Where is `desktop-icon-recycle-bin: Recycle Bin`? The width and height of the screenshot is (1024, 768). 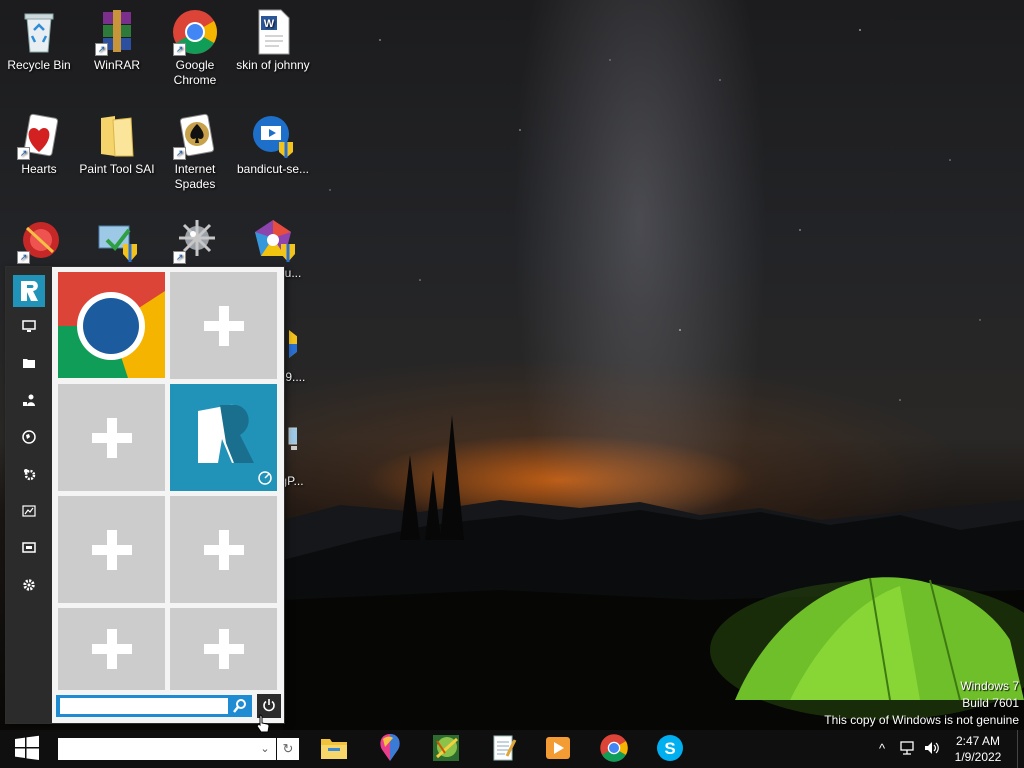 desktop-icon-recycle-bin: Recycle Bin is located at coordinates (39, 40).